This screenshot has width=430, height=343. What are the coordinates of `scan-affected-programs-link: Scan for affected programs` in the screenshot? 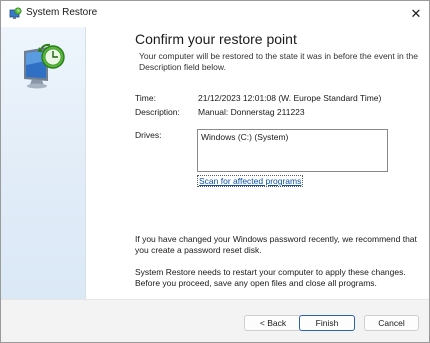 It's located at (250, 181).